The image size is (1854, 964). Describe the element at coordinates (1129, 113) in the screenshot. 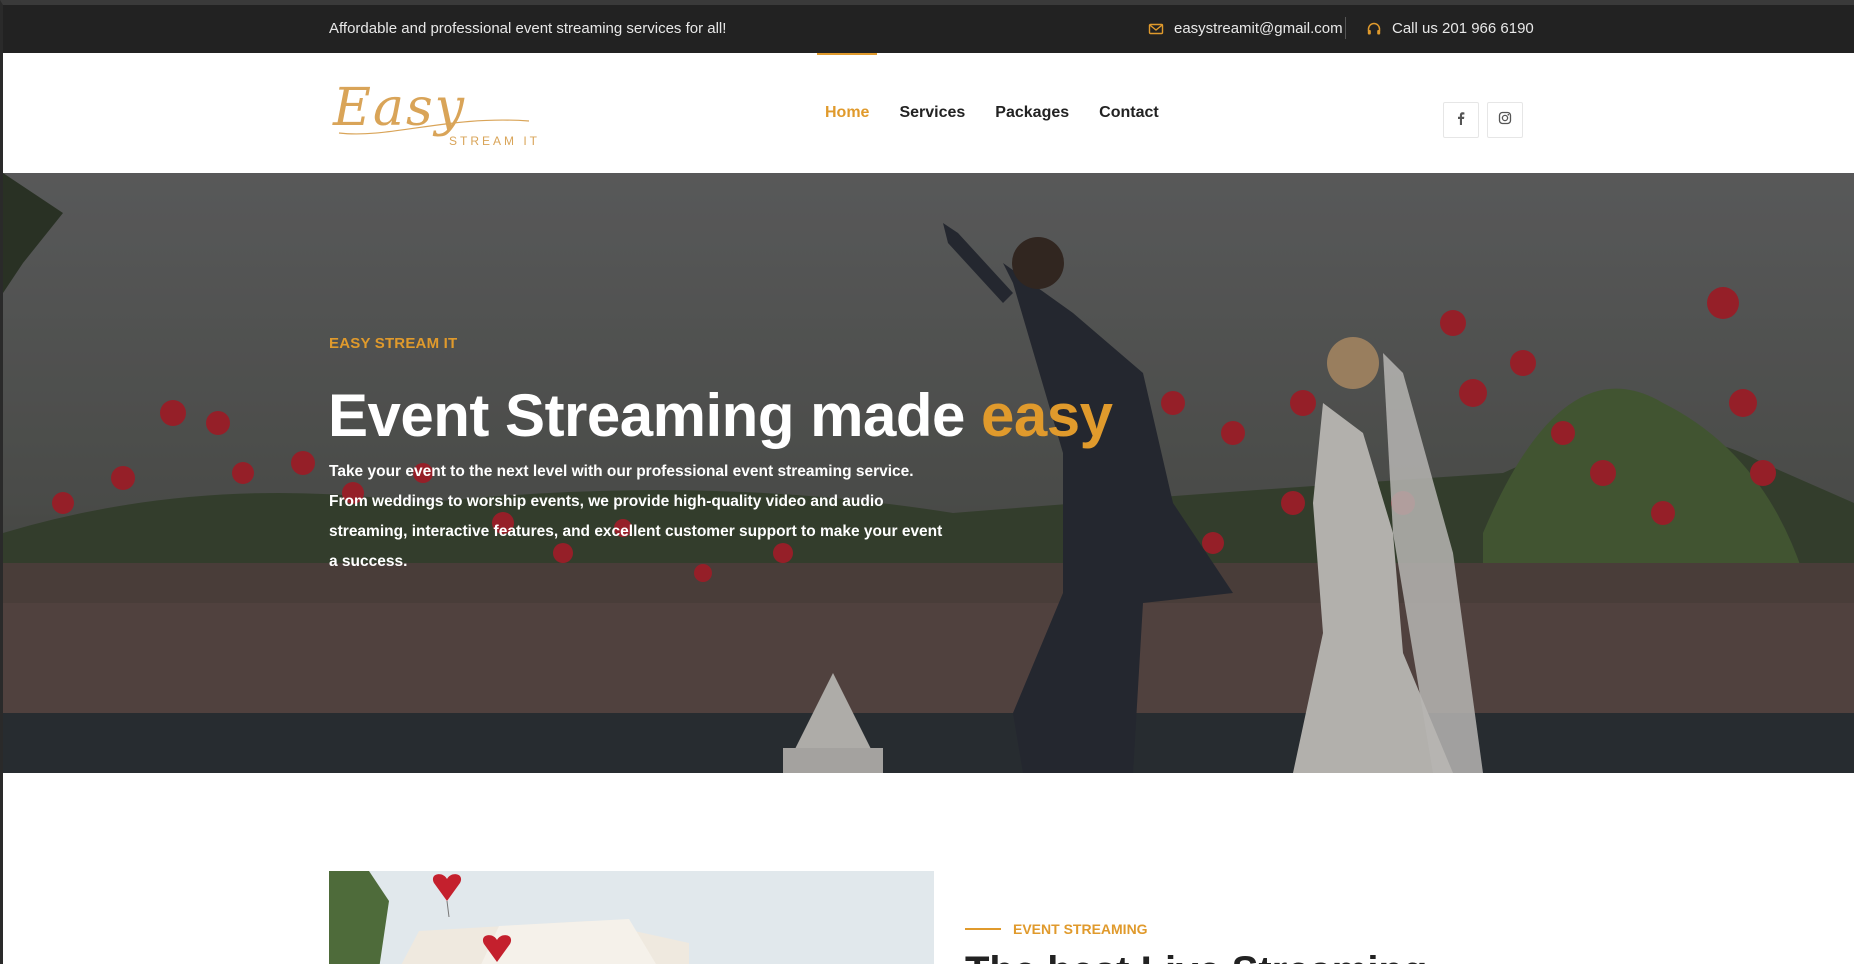

I see `nav-contact: Contact` at that location.